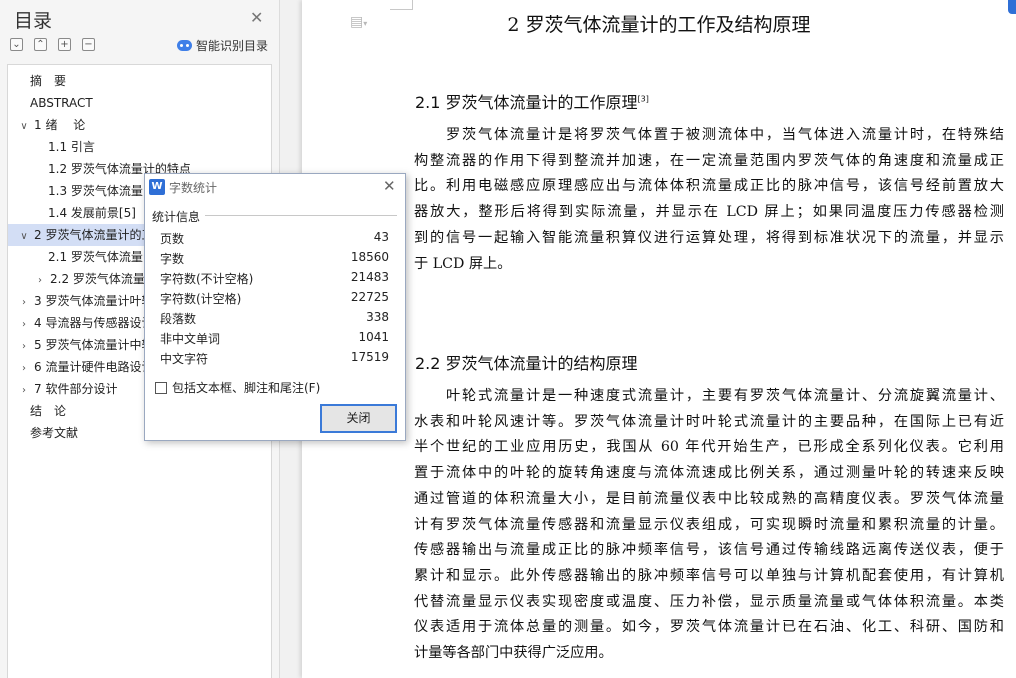 This screenshot has height=678, width=1016. Describe the element at coordinates (369, 297) in the screenshot. I see `stat-value: 22725` at that location.